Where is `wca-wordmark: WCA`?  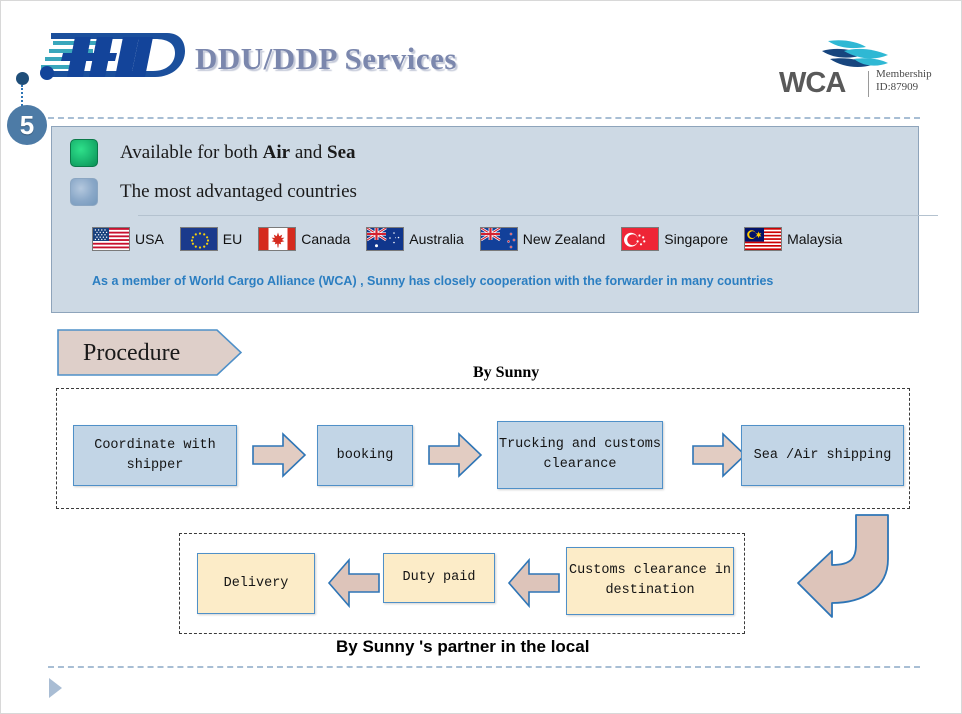 wca-wordmark: WCA is located at coordinates (812, 83).